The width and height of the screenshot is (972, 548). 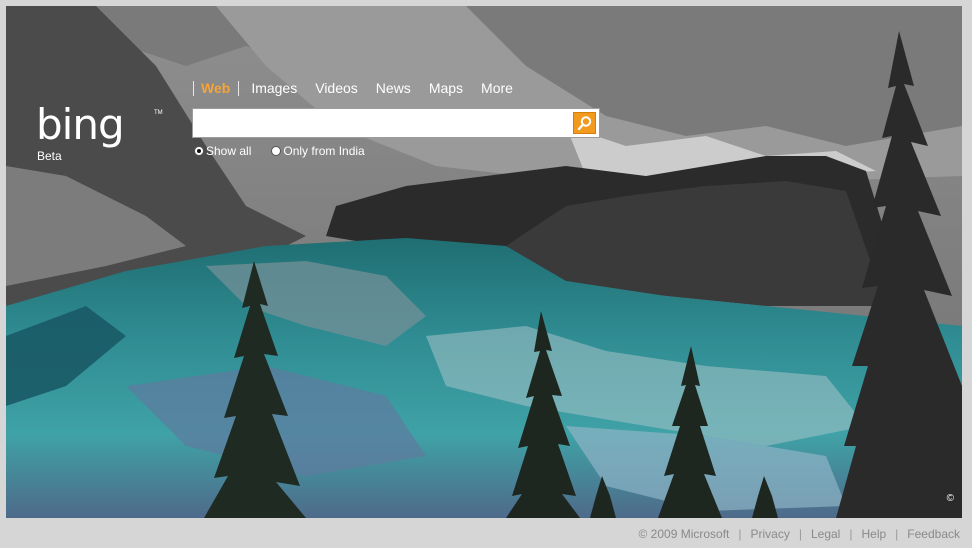 I want to click on footer-privacy-link: Privacy, so click(x=770, y=534).